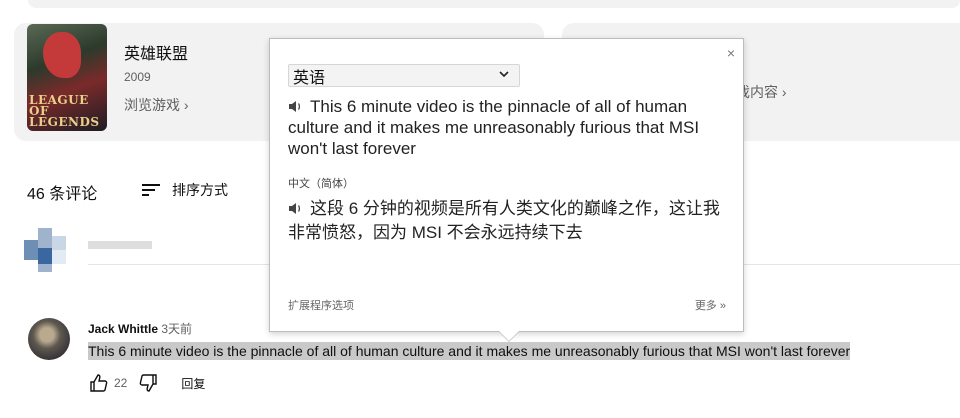 This screenshot has width=960, height=418. What do you see at coordinates (156, 52) in the screenshot?
I see `game-title: 英雄联盟` at bounding box center [156, 52].